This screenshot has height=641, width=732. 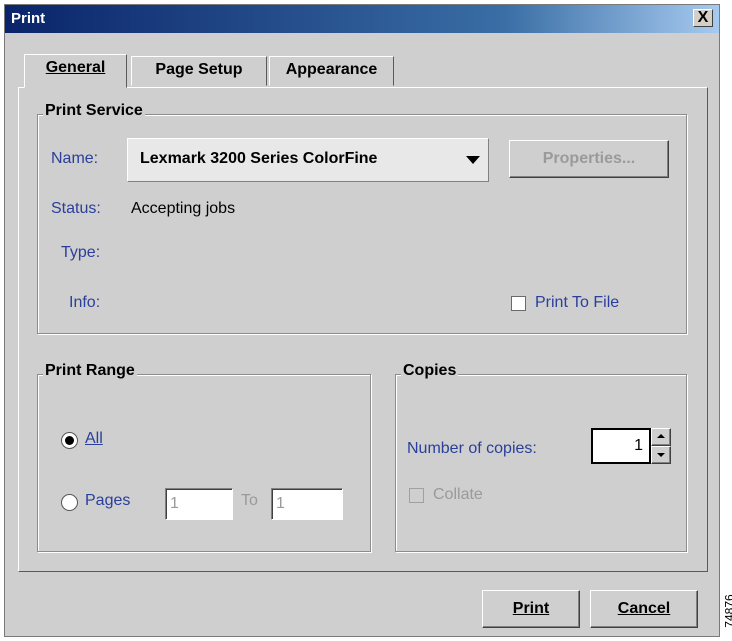 I want to click on window-title: Print, so click(x=28, y=18).